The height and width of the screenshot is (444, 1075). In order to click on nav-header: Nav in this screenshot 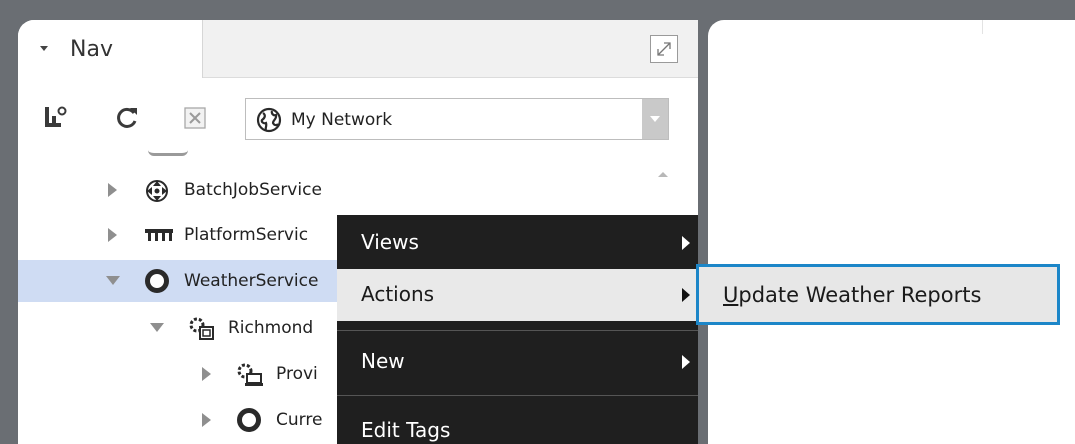, I will do `click(358, 49)`.